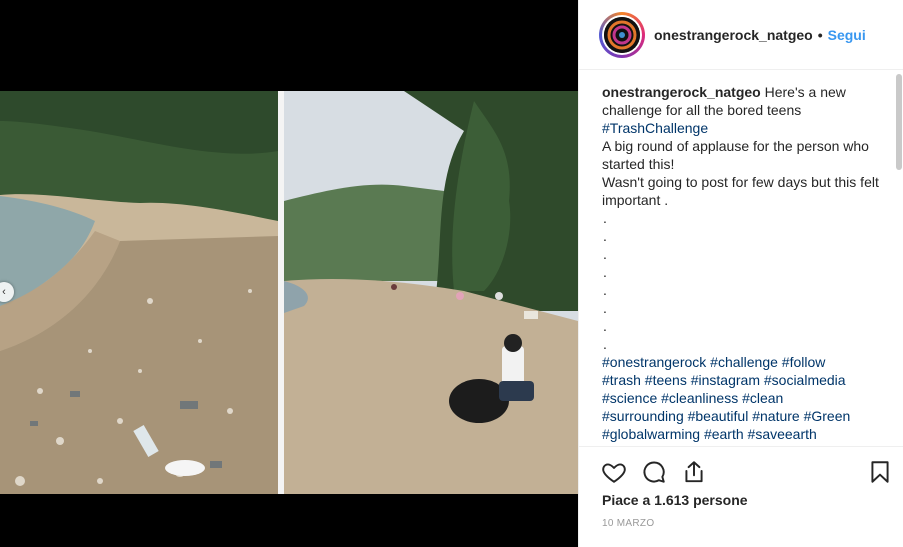 The image size is (903, 547). Describe the element at coordinates (847, 35) in the screenshot. I see `follow-button: Segui` at that location.